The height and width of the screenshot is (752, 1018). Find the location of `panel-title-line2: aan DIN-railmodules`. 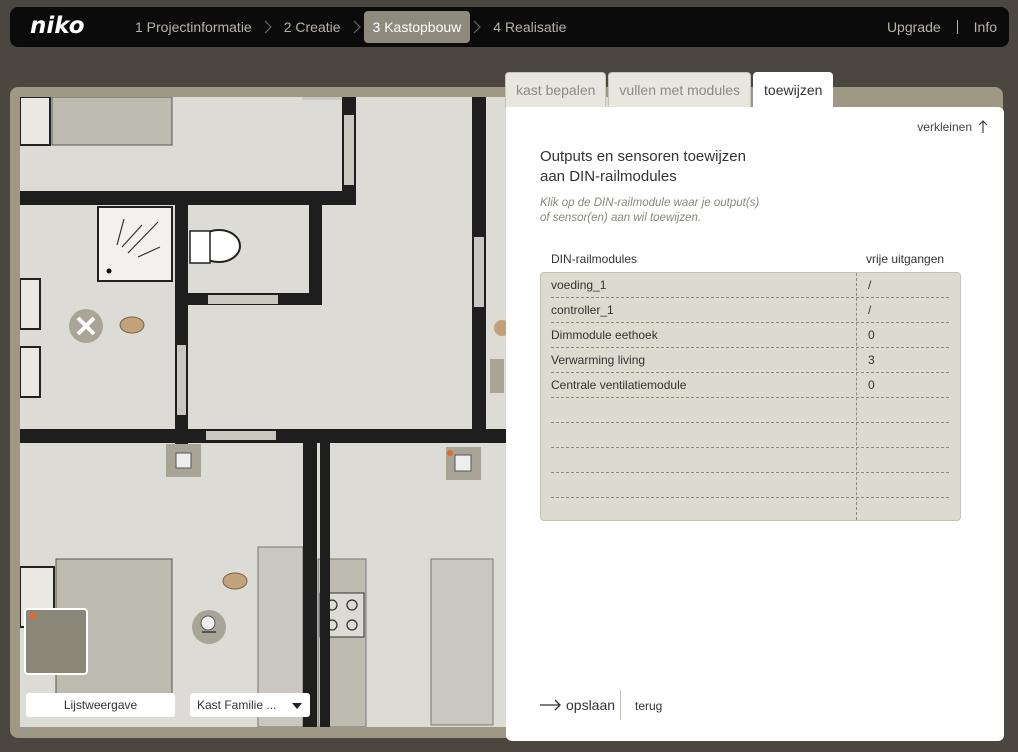

panel-title-line2: aan DIN-railmodules is located at coordinates (608, 176).